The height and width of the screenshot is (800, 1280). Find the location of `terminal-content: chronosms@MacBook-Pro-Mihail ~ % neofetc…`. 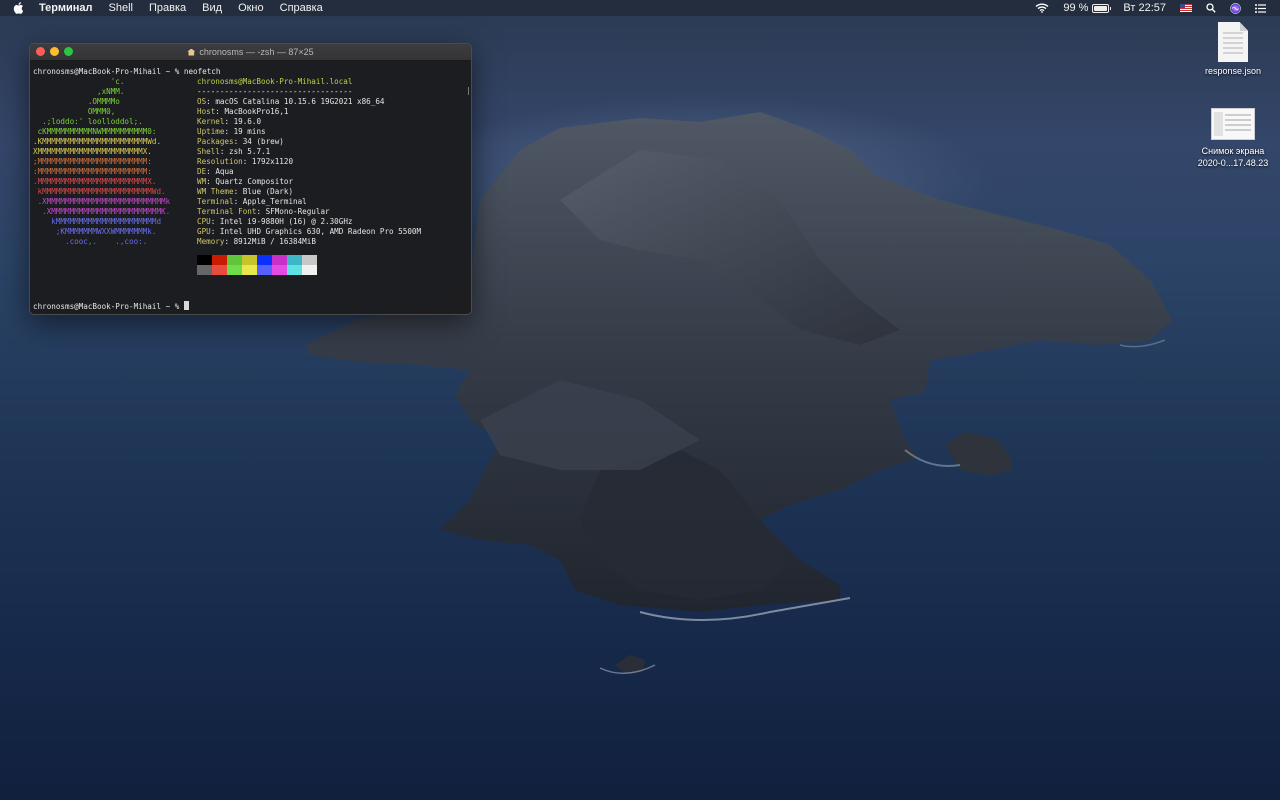

terminal-content: chronosms@MacBook-Pro-Mihail ~ % neofetc… is located at coordinates (250, 186).